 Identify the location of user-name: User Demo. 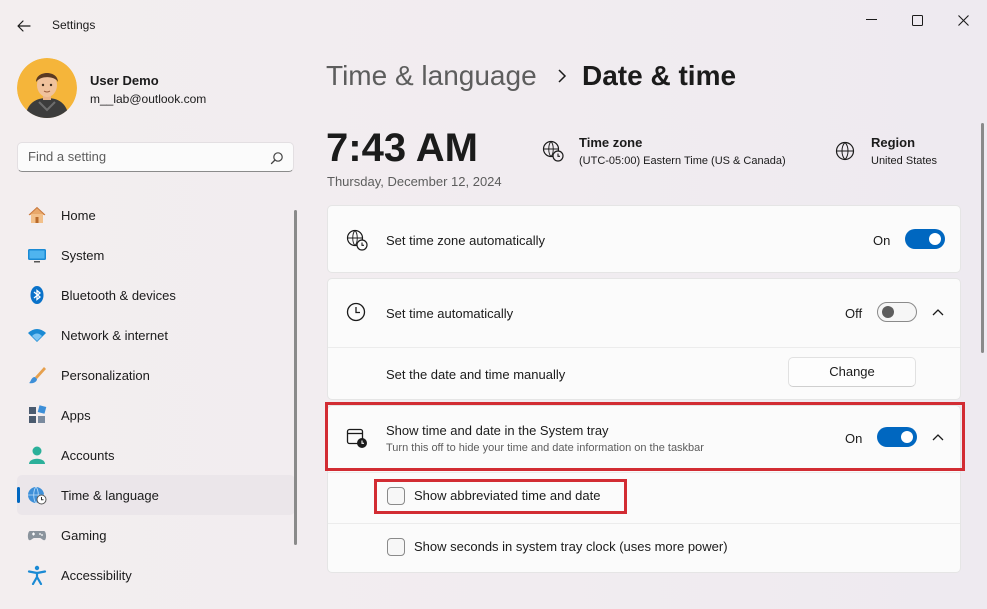
(124, 80).